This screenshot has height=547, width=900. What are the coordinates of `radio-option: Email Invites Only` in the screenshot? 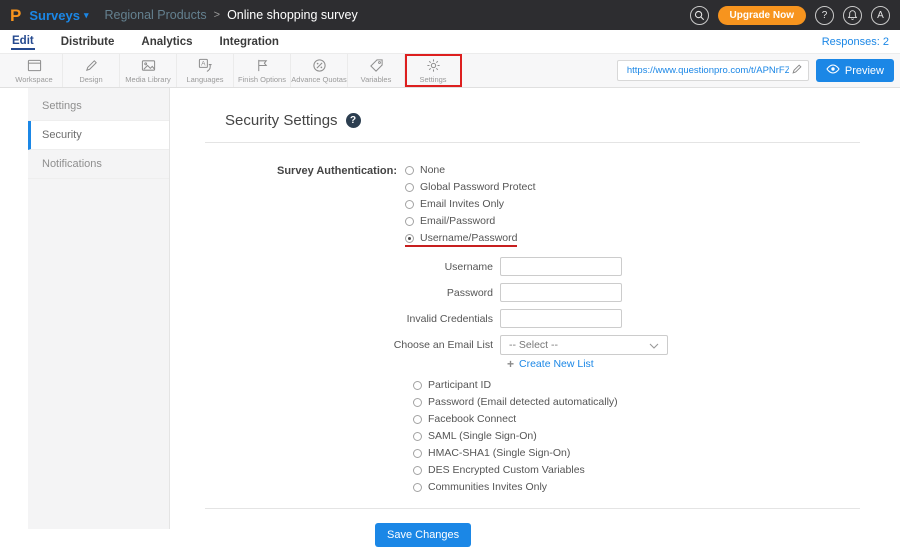 It's located at (454, 204).